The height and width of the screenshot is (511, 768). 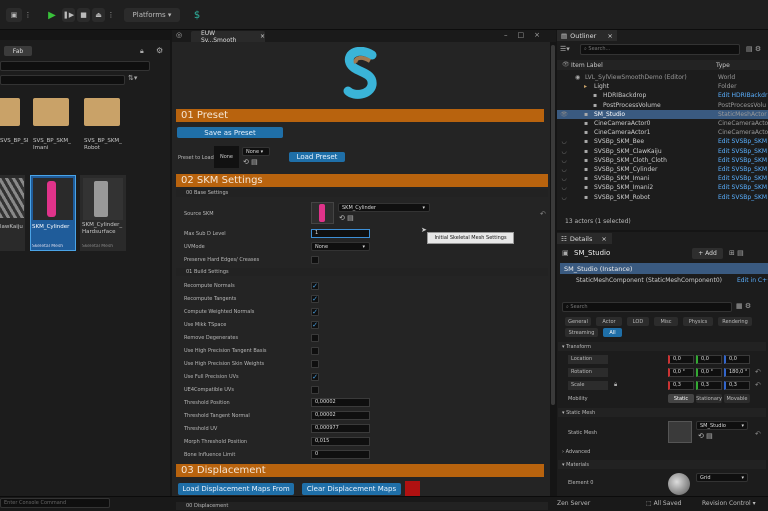 I want to click on tab-rendering: Rendering, so click(x=735, y=321).